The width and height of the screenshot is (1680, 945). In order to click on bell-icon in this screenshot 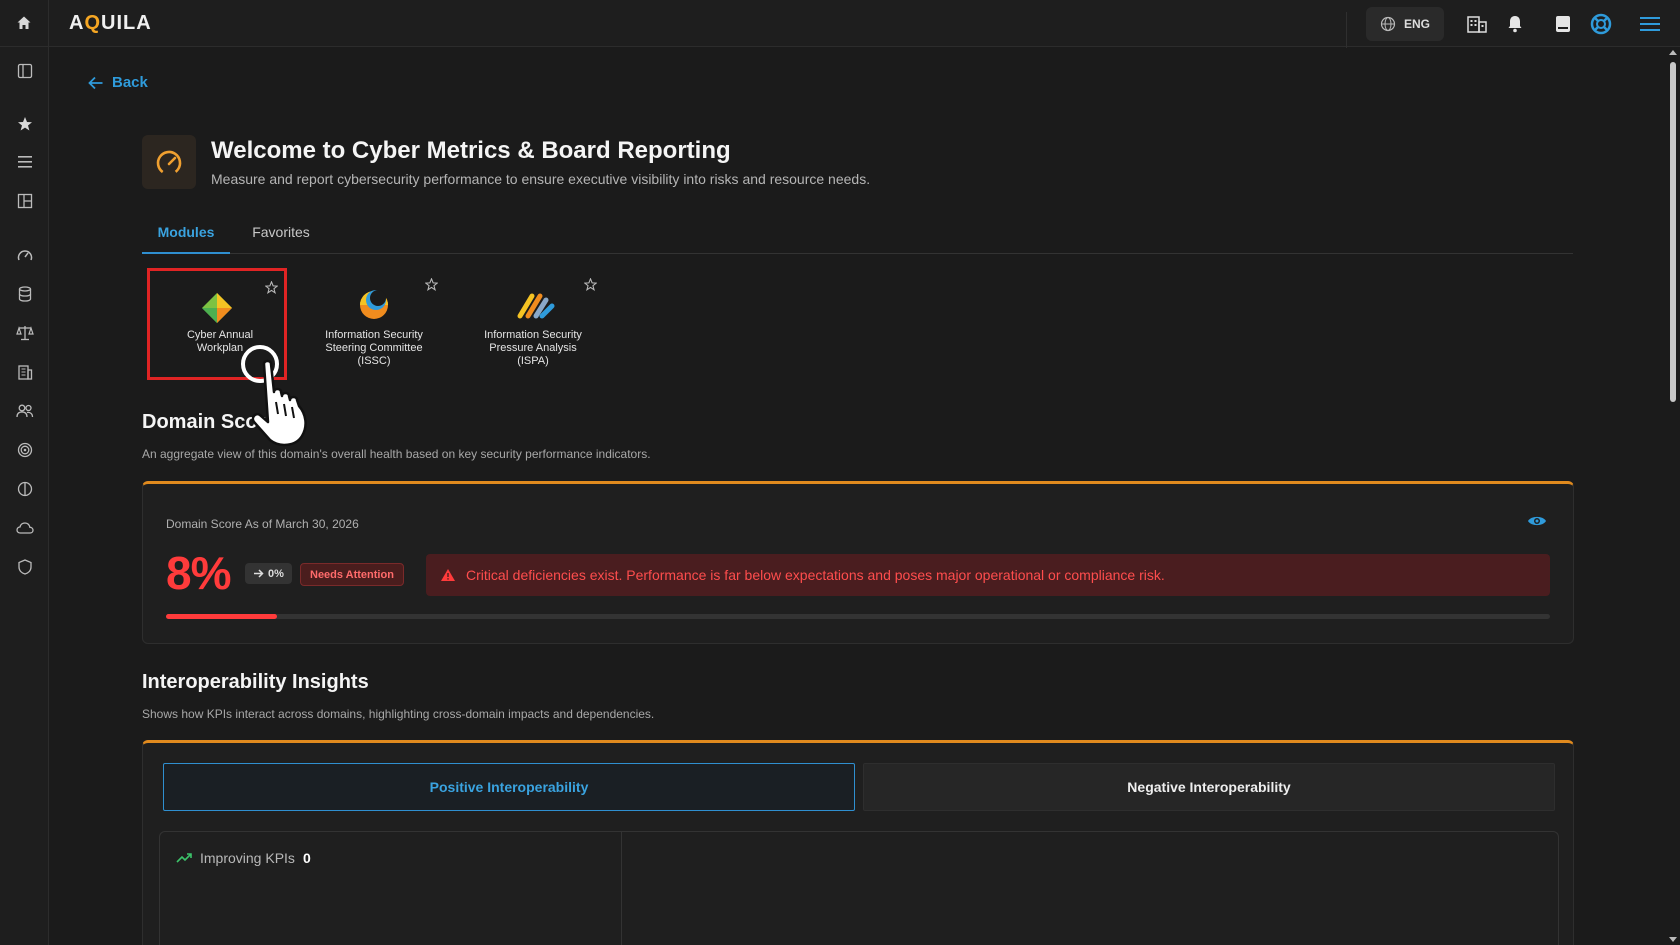, I will do `click(1515, 23)`.